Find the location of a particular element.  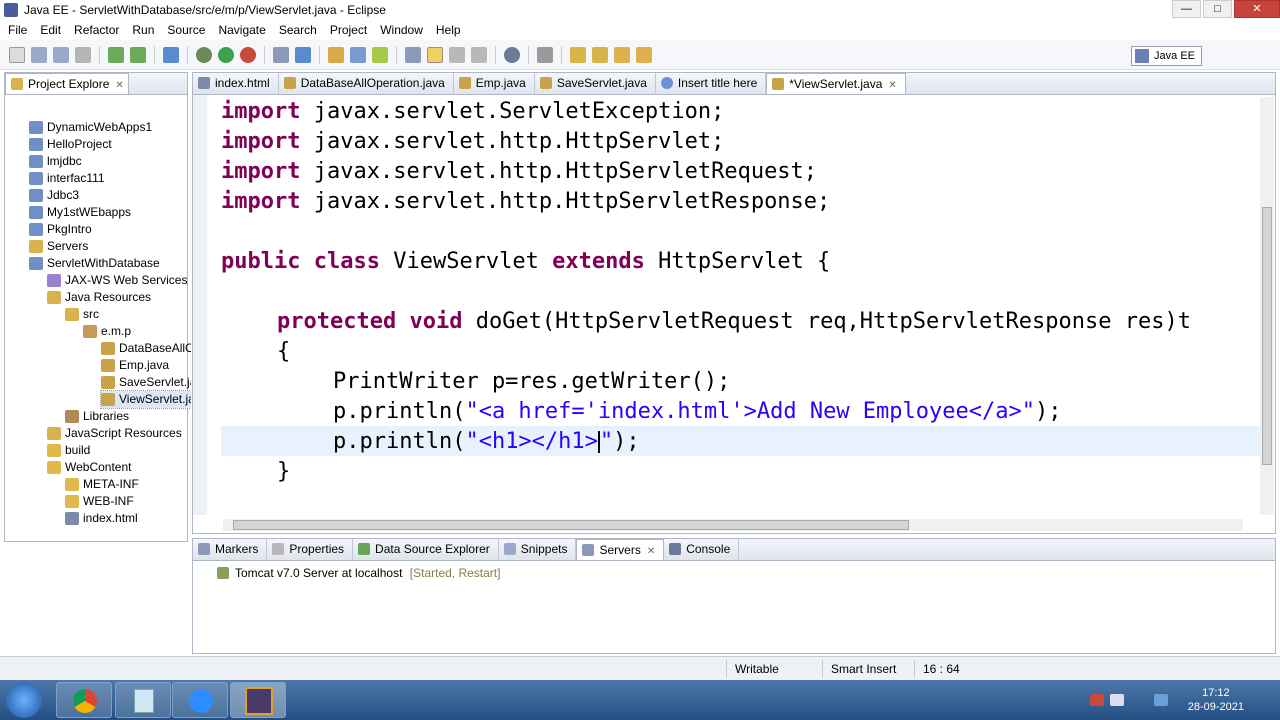

new-java-project-icon is located at coordinates (303, 54).